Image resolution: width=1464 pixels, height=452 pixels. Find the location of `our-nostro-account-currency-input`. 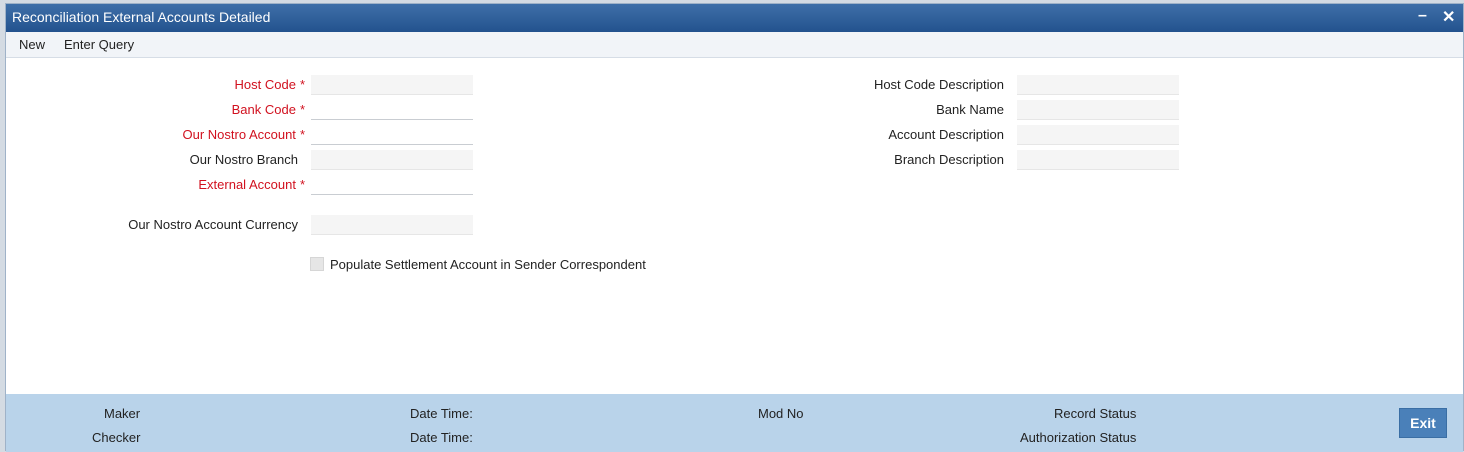

our-nostro-account-currency-input is located at coordinates (392, 225).